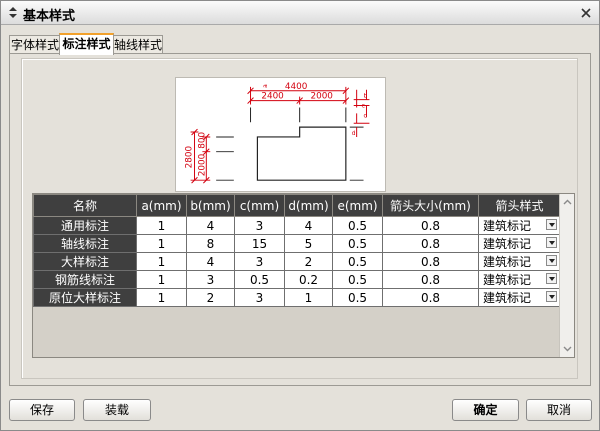 This screenshot has width=600, height=431. Describe the element at coordinates (559, 410) in the screenshot. I see `cancel-button: 取消` at that location.